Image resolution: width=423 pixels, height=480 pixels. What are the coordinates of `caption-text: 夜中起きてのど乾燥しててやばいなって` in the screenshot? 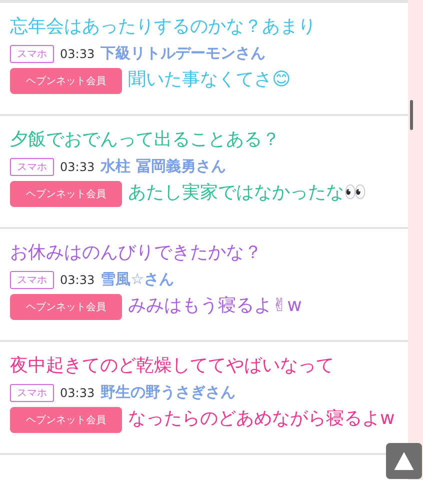 It's located at (172, 366).